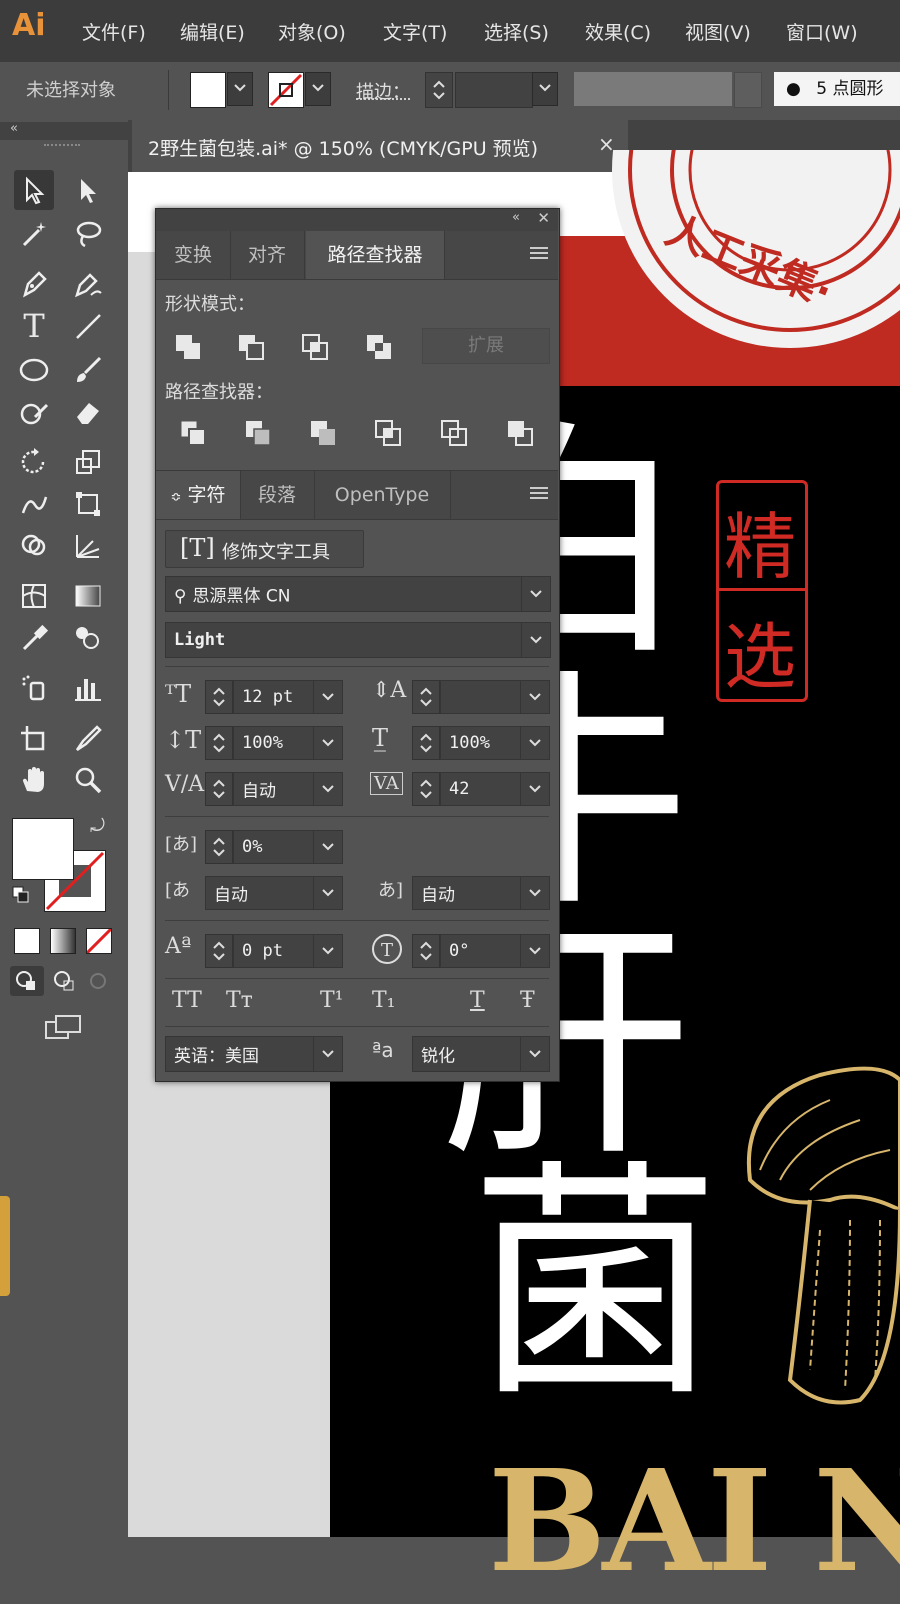  I want to click on stroke-weight-spinner, so click(439, 90).